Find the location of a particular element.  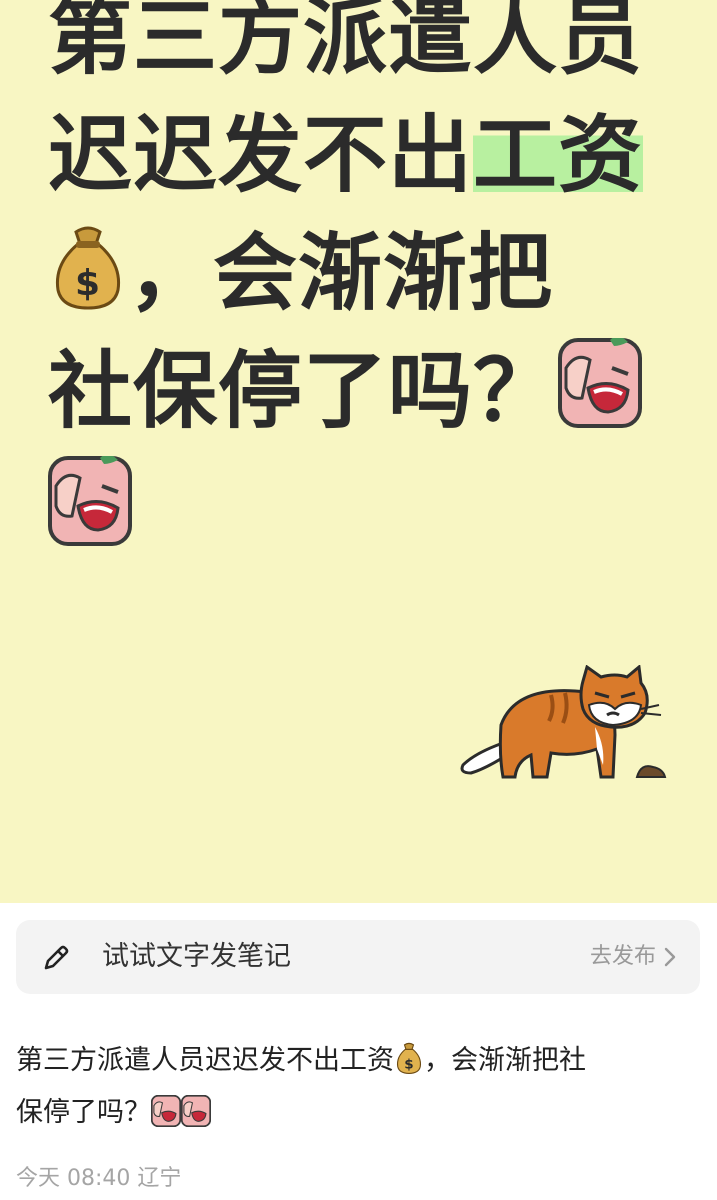

pencil-icon is located at coordinates (56, 957).